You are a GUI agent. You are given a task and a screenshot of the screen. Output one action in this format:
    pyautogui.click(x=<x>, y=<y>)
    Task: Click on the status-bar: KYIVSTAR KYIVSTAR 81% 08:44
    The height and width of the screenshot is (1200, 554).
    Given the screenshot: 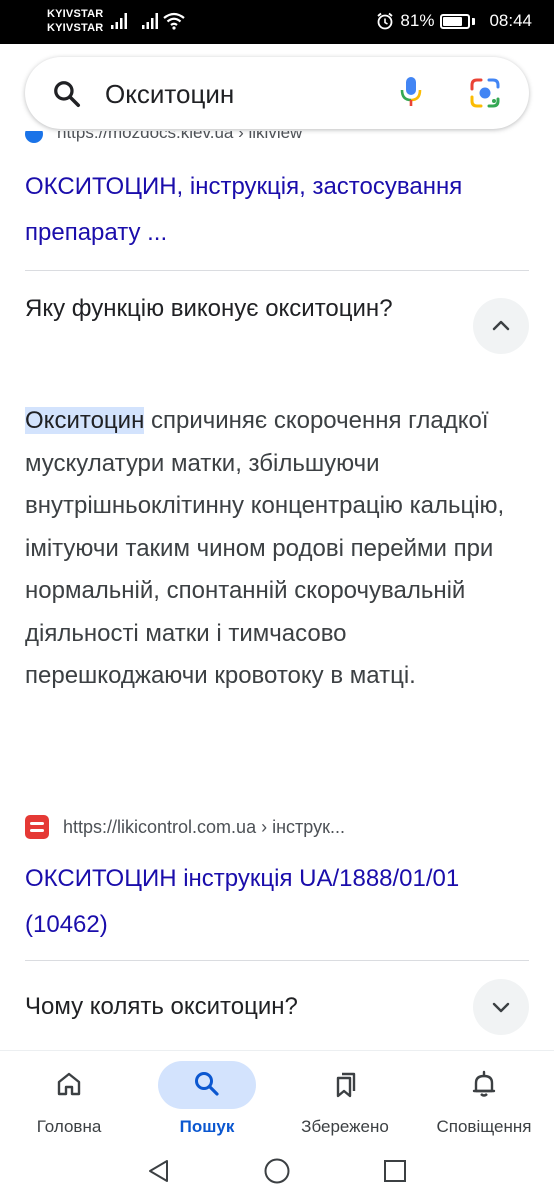 What is the action you would take?
    pyautogui.click(x=277, y=22)
    